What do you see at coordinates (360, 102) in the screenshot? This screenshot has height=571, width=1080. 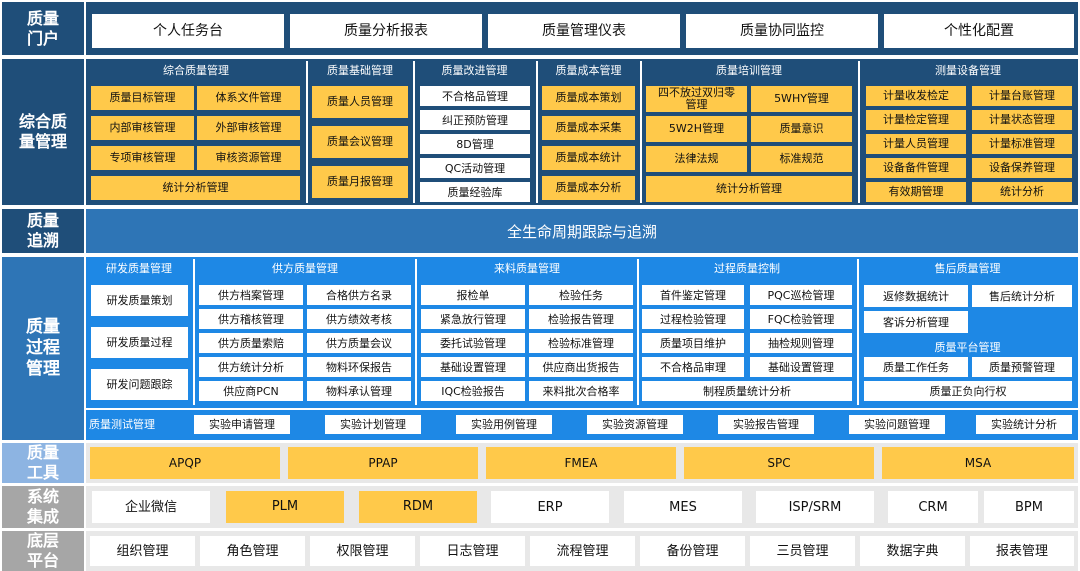 I see `item-quality-personnel: 质量人员管理` at bounding box center [360, 102].